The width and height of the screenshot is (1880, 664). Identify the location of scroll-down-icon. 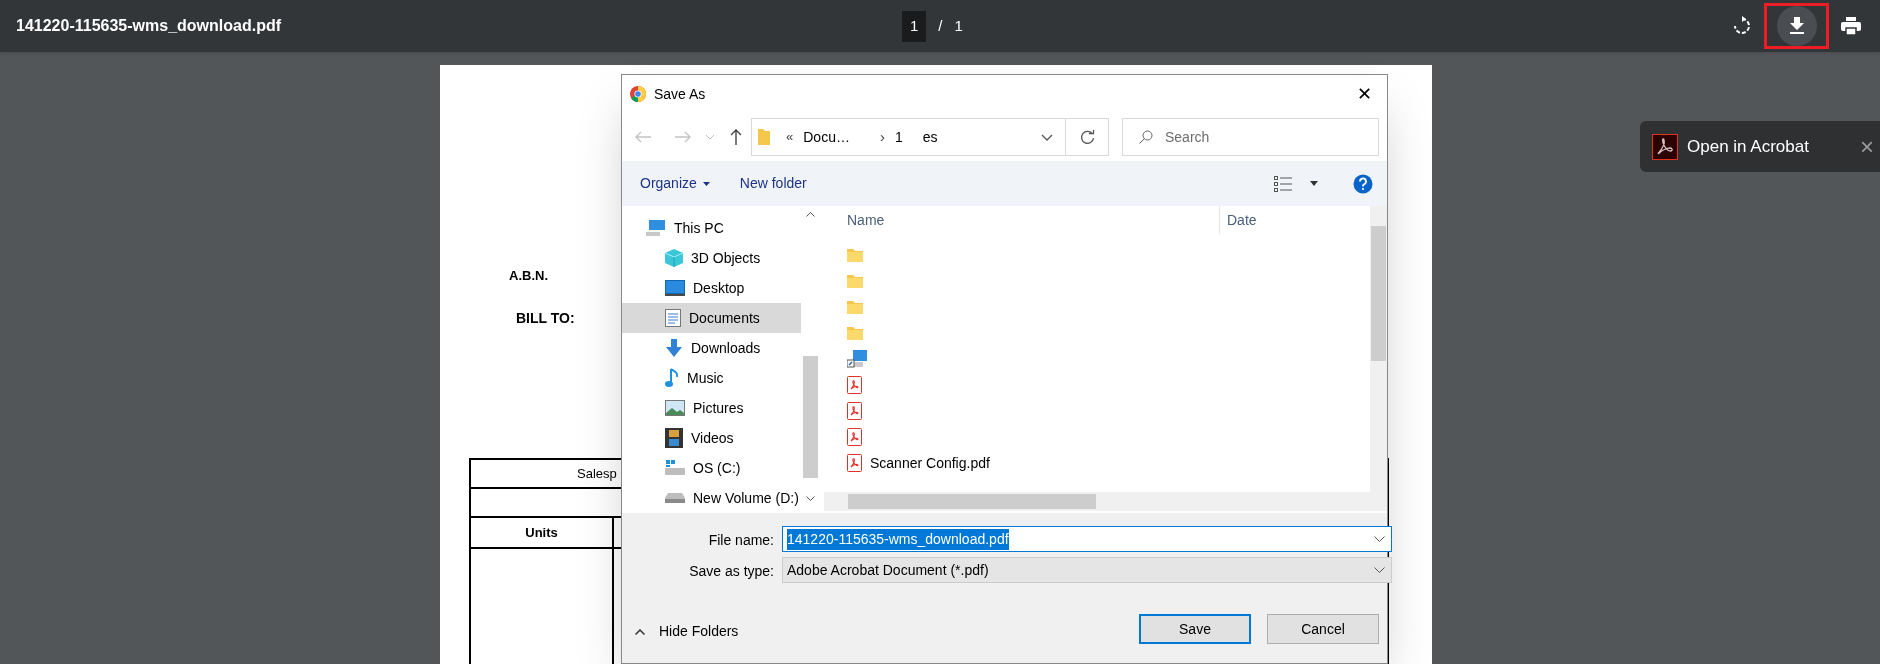
(810, 498).